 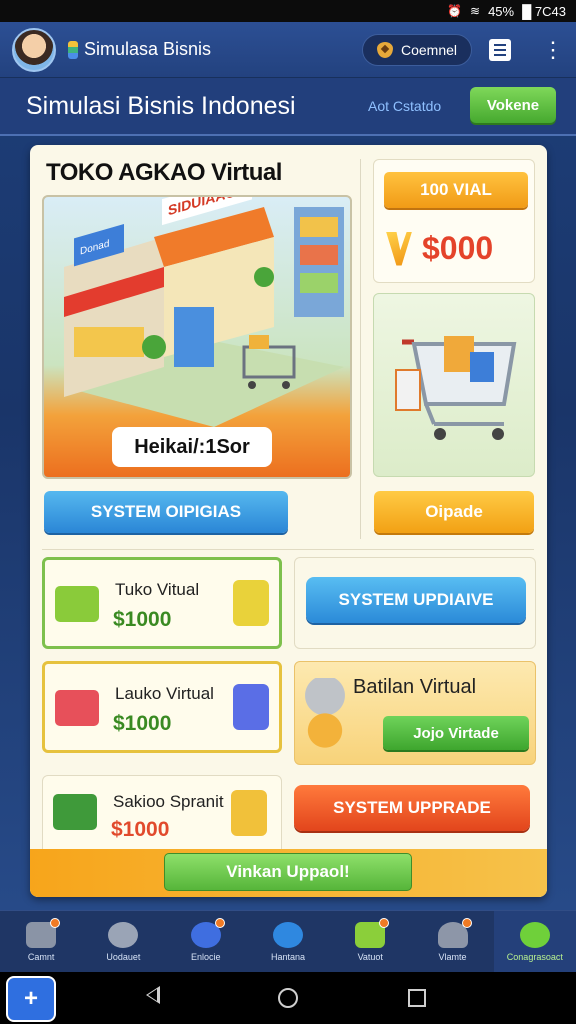 I want to click on chat-icon, so click(x=207, y=932).